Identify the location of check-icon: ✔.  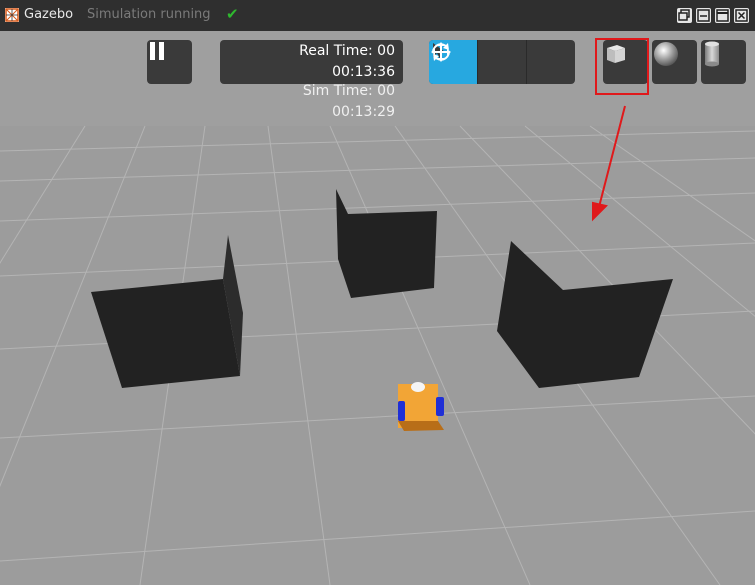
(232, 14).